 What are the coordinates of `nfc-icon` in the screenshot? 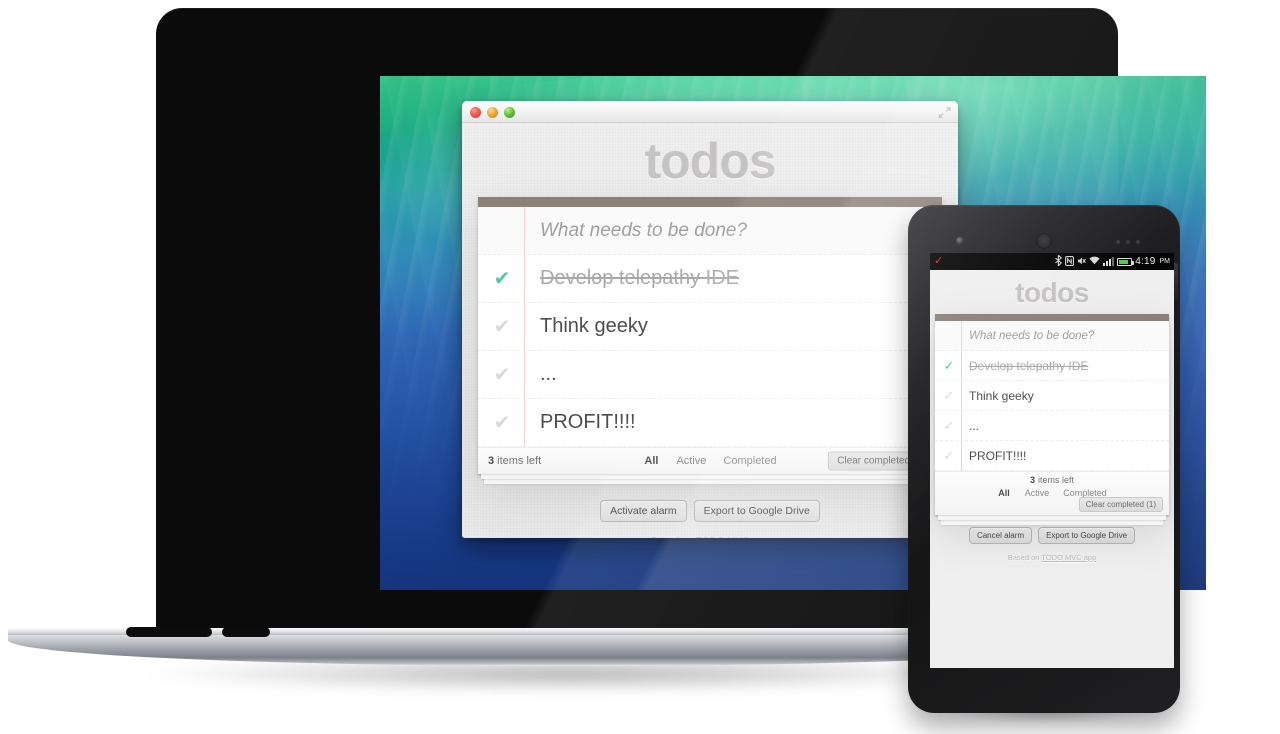 It's located at (1070, 261).